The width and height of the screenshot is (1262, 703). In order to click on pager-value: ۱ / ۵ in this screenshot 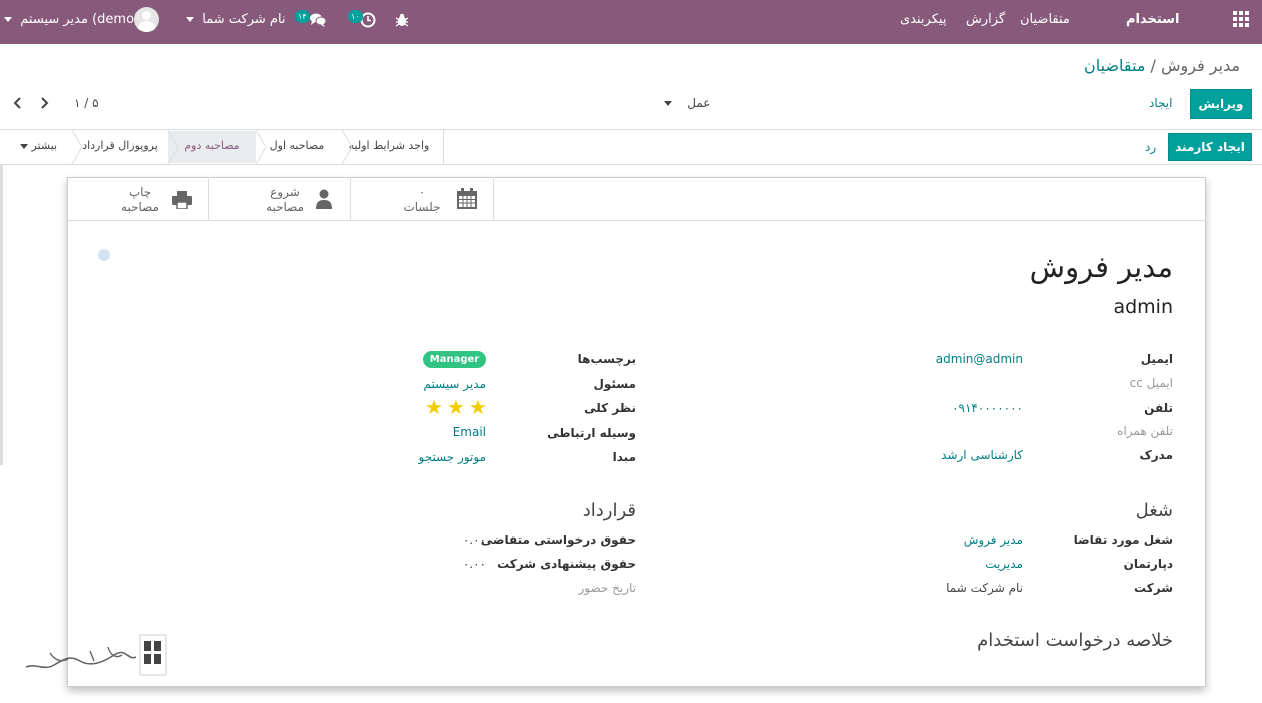, I will do `click(86, 103)`.